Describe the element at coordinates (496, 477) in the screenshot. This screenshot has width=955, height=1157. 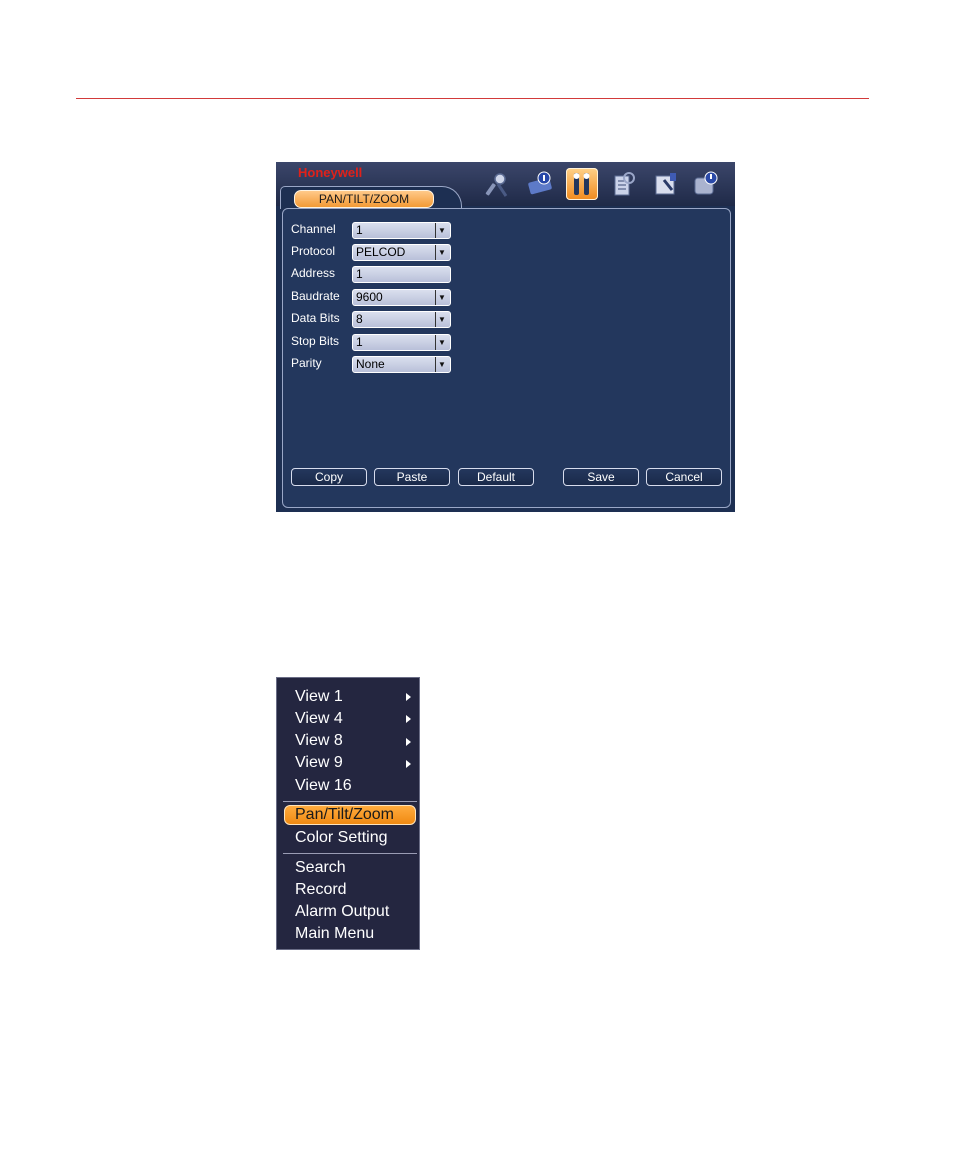
I see `default-button: Default` at that location.